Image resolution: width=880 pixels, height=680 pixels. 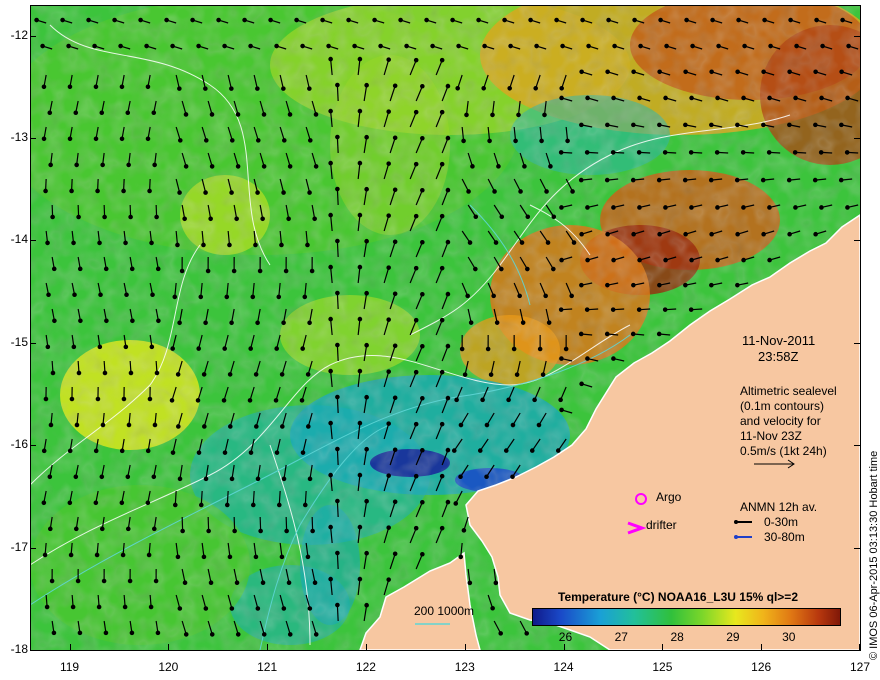 What do you see at coordinates (19, 546) in the screenshot?
I see `lat-tick-label: -17` at bounding box center [19, 546].